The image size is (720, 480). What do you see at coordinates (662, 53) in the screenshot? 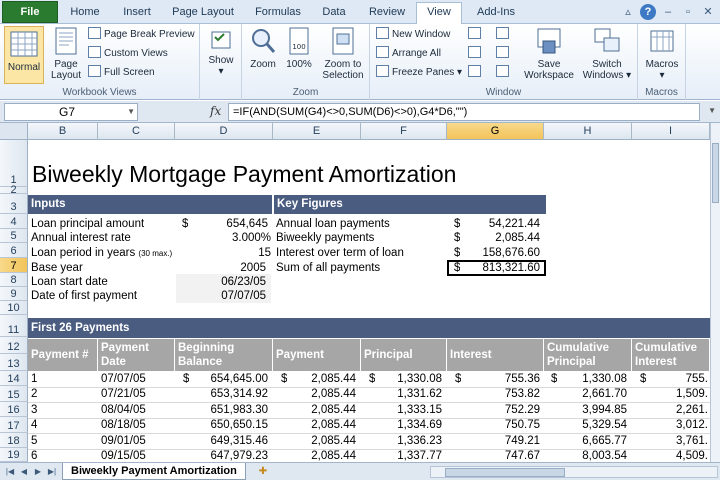
I see `macros-button: Macros ▾` at bounding box center [662, 53].